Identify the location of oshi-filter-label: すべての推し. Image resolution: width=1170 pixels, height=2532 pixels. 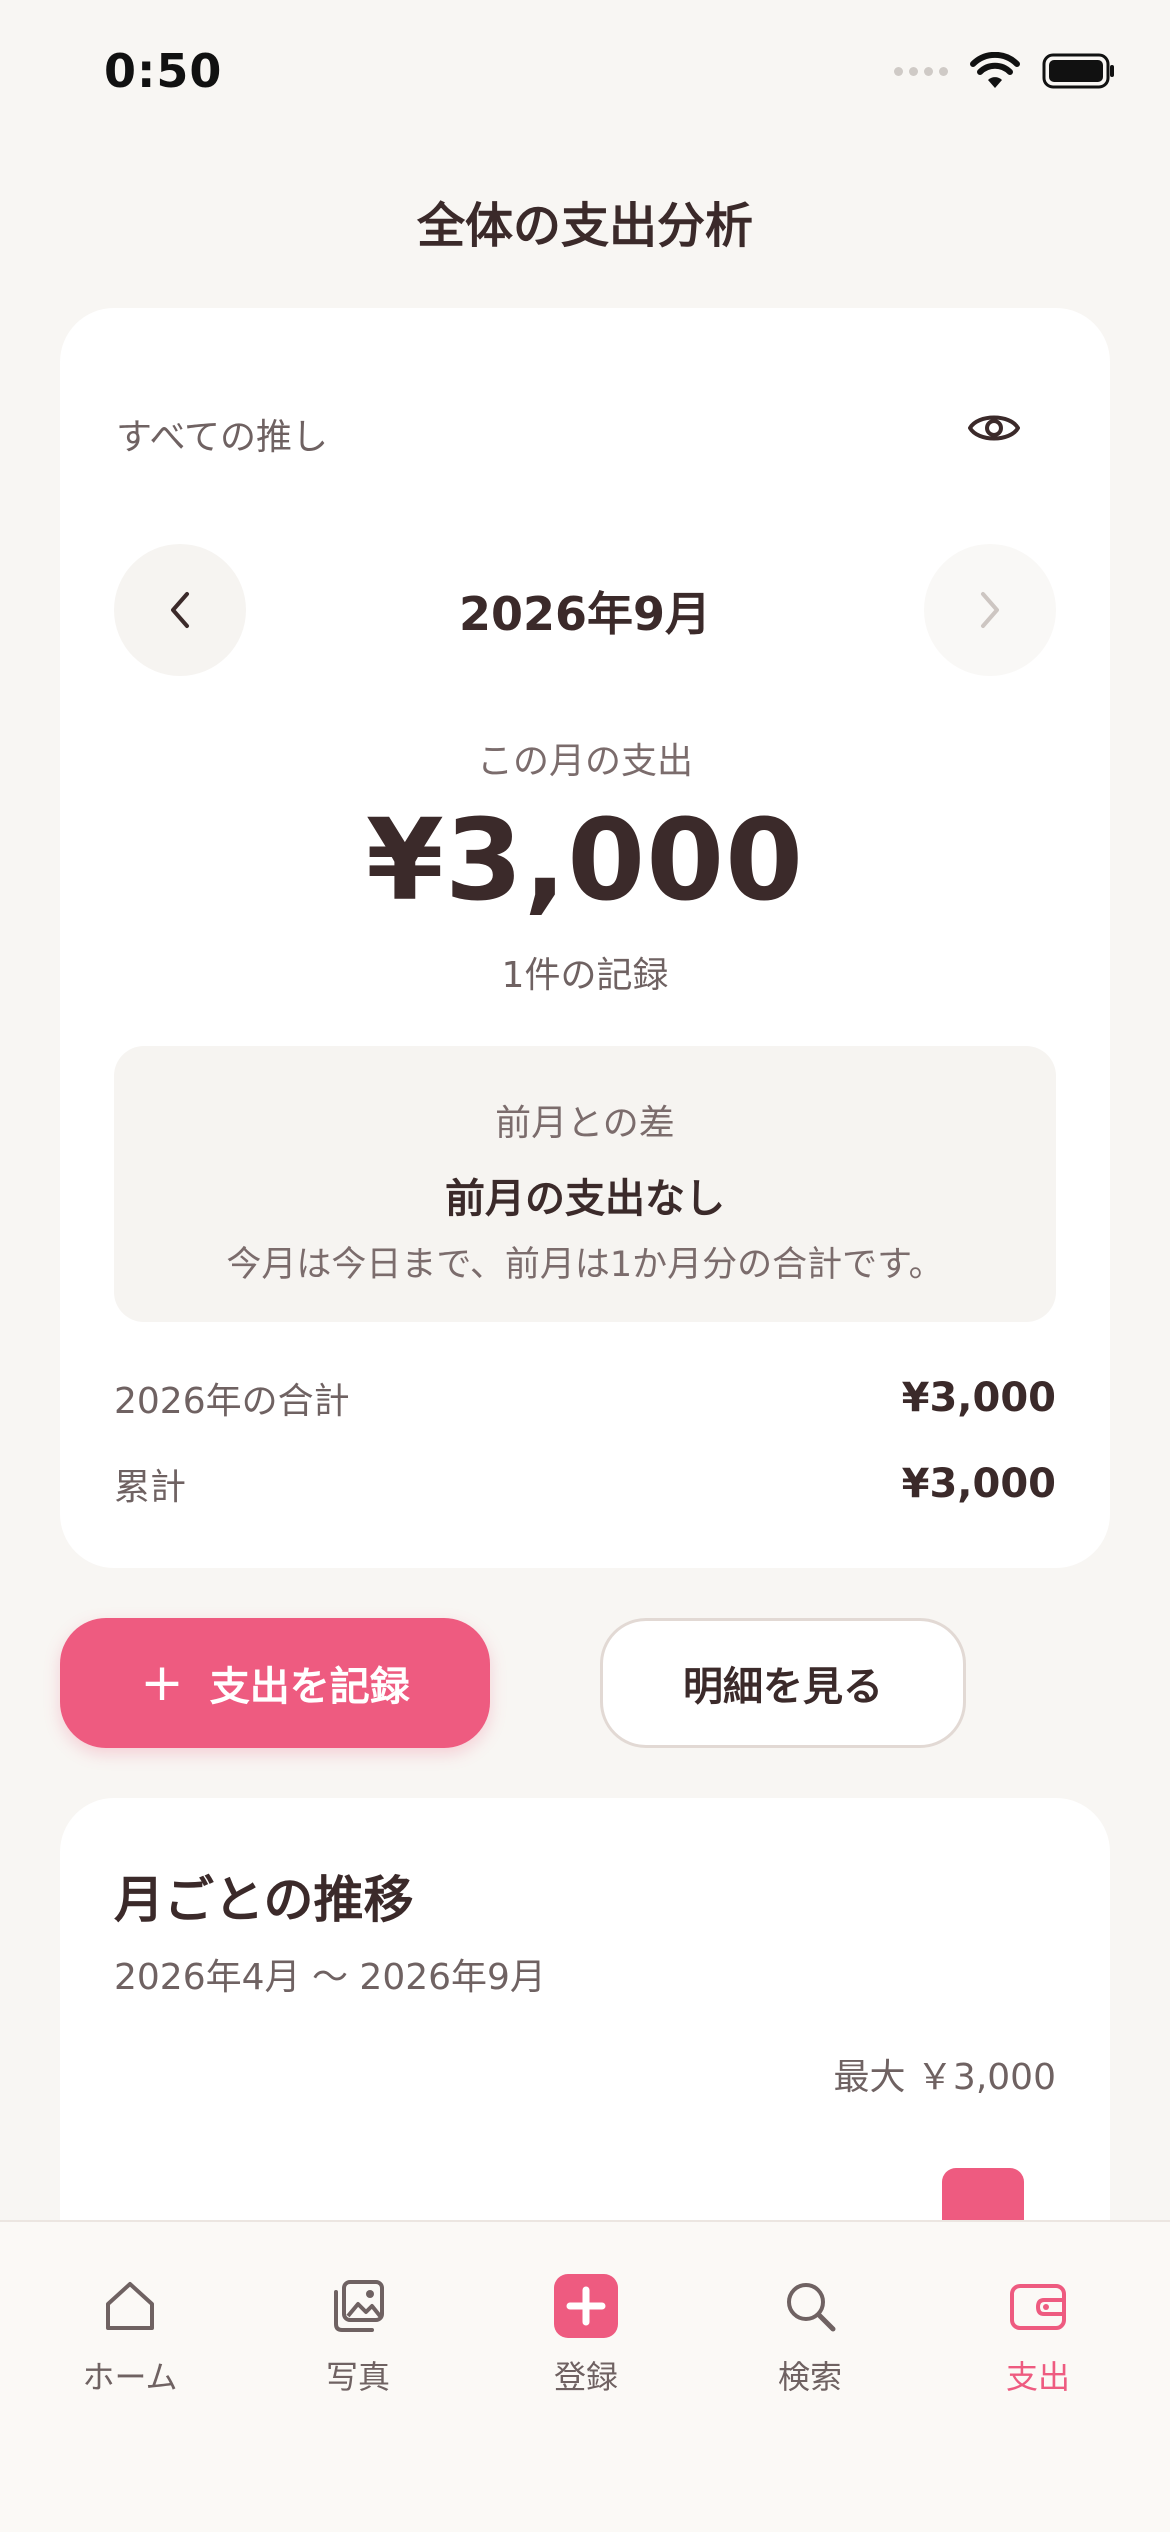
(222, 434).